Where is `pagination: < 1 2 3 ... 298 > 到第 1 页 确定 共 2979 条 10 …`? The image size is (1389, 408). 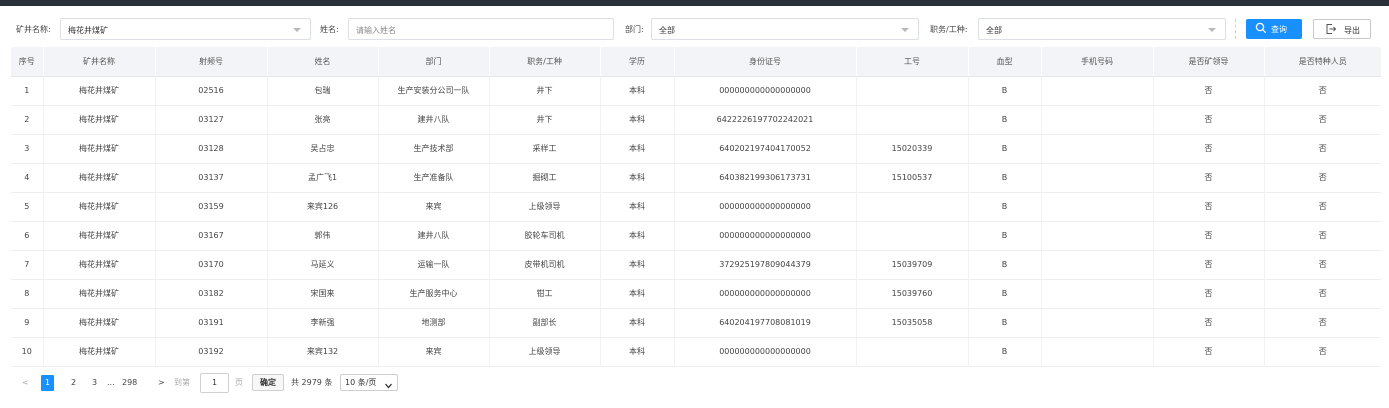 pagination: < 1 2 3 ... 298 > 到第 1 页 确定 共 2979 条 10 … is located at coordinates (221, 383).